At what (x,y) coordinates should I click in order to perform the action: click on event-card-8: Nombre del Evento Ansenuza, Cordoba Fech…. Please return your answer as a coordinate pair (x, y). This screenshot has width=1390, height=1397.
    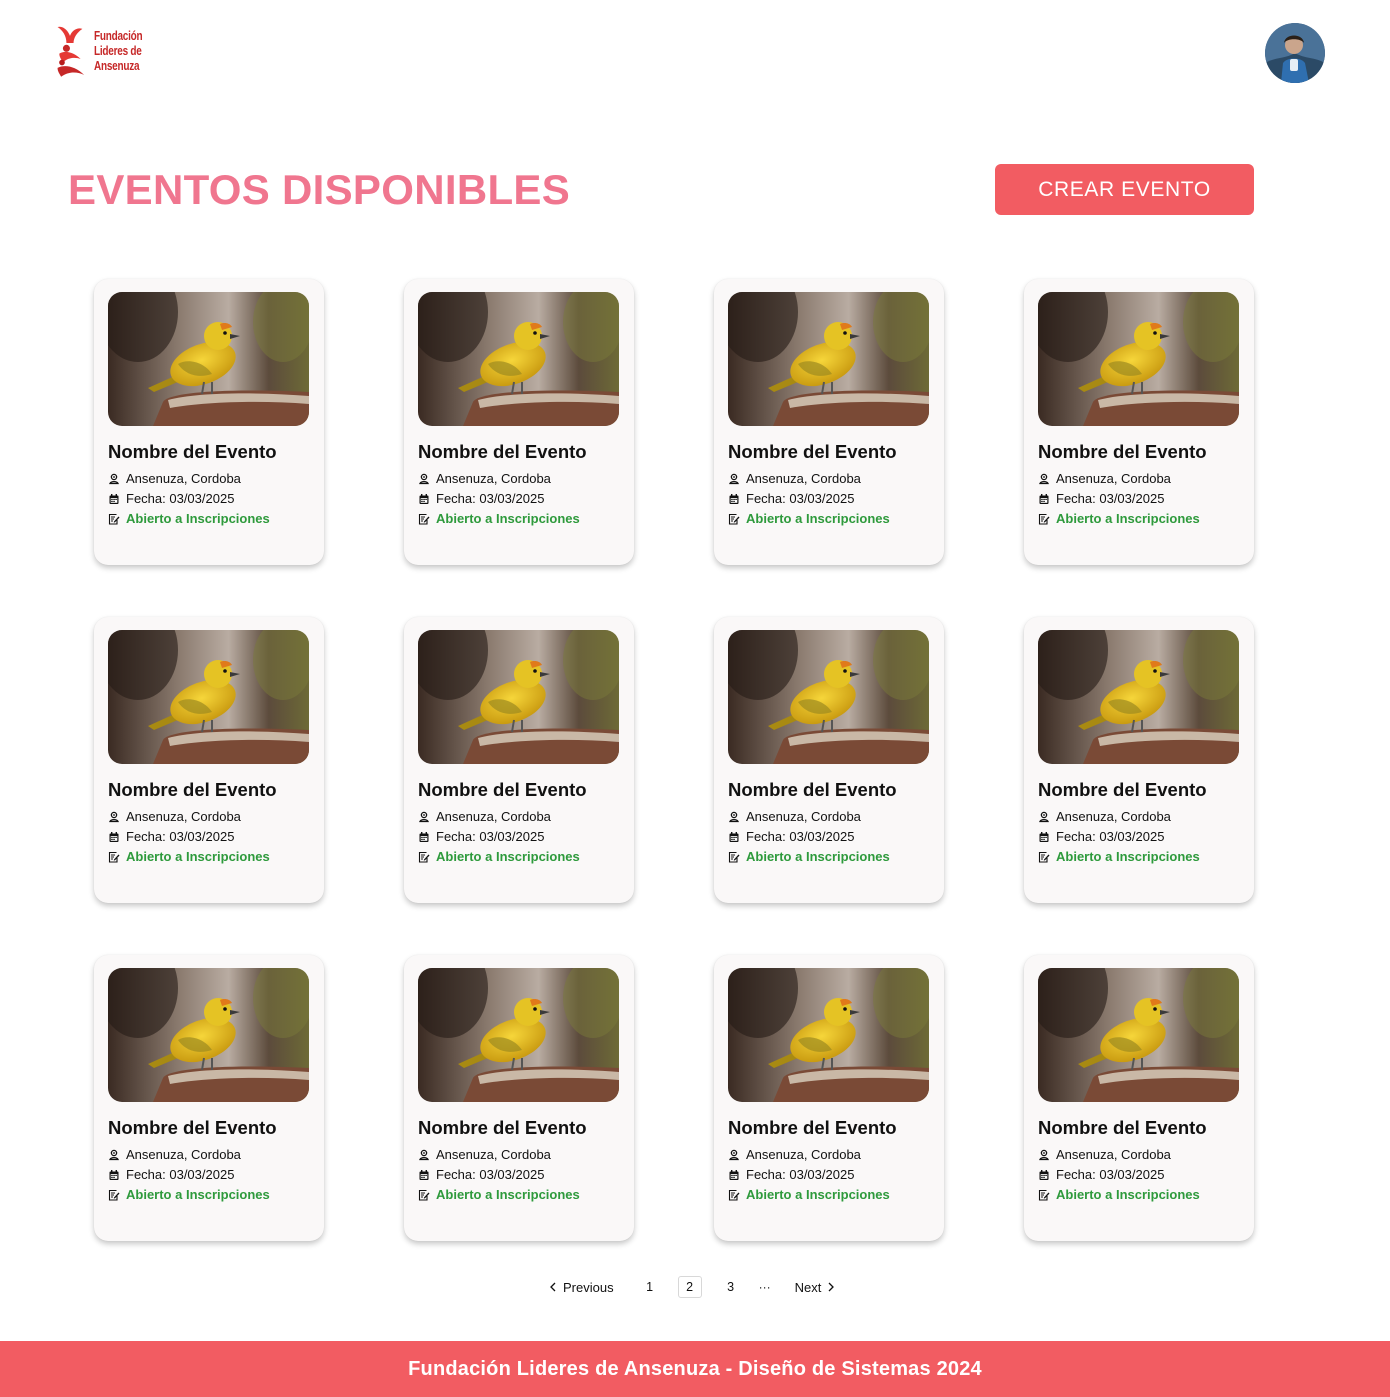
    Looking at the image, I should click on (1139, 760).